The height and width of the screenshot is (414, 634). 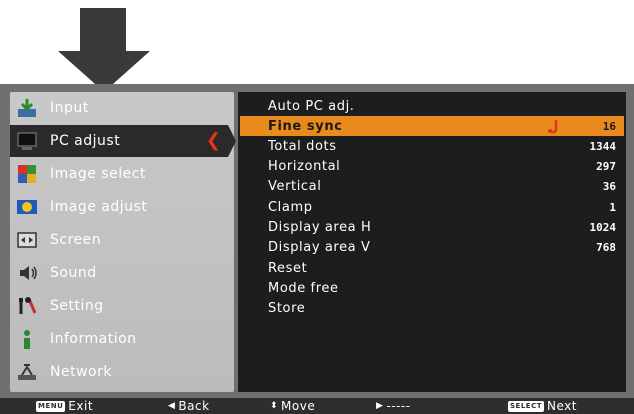 I want to click on image-select-icon, so click(x=27, y=174).